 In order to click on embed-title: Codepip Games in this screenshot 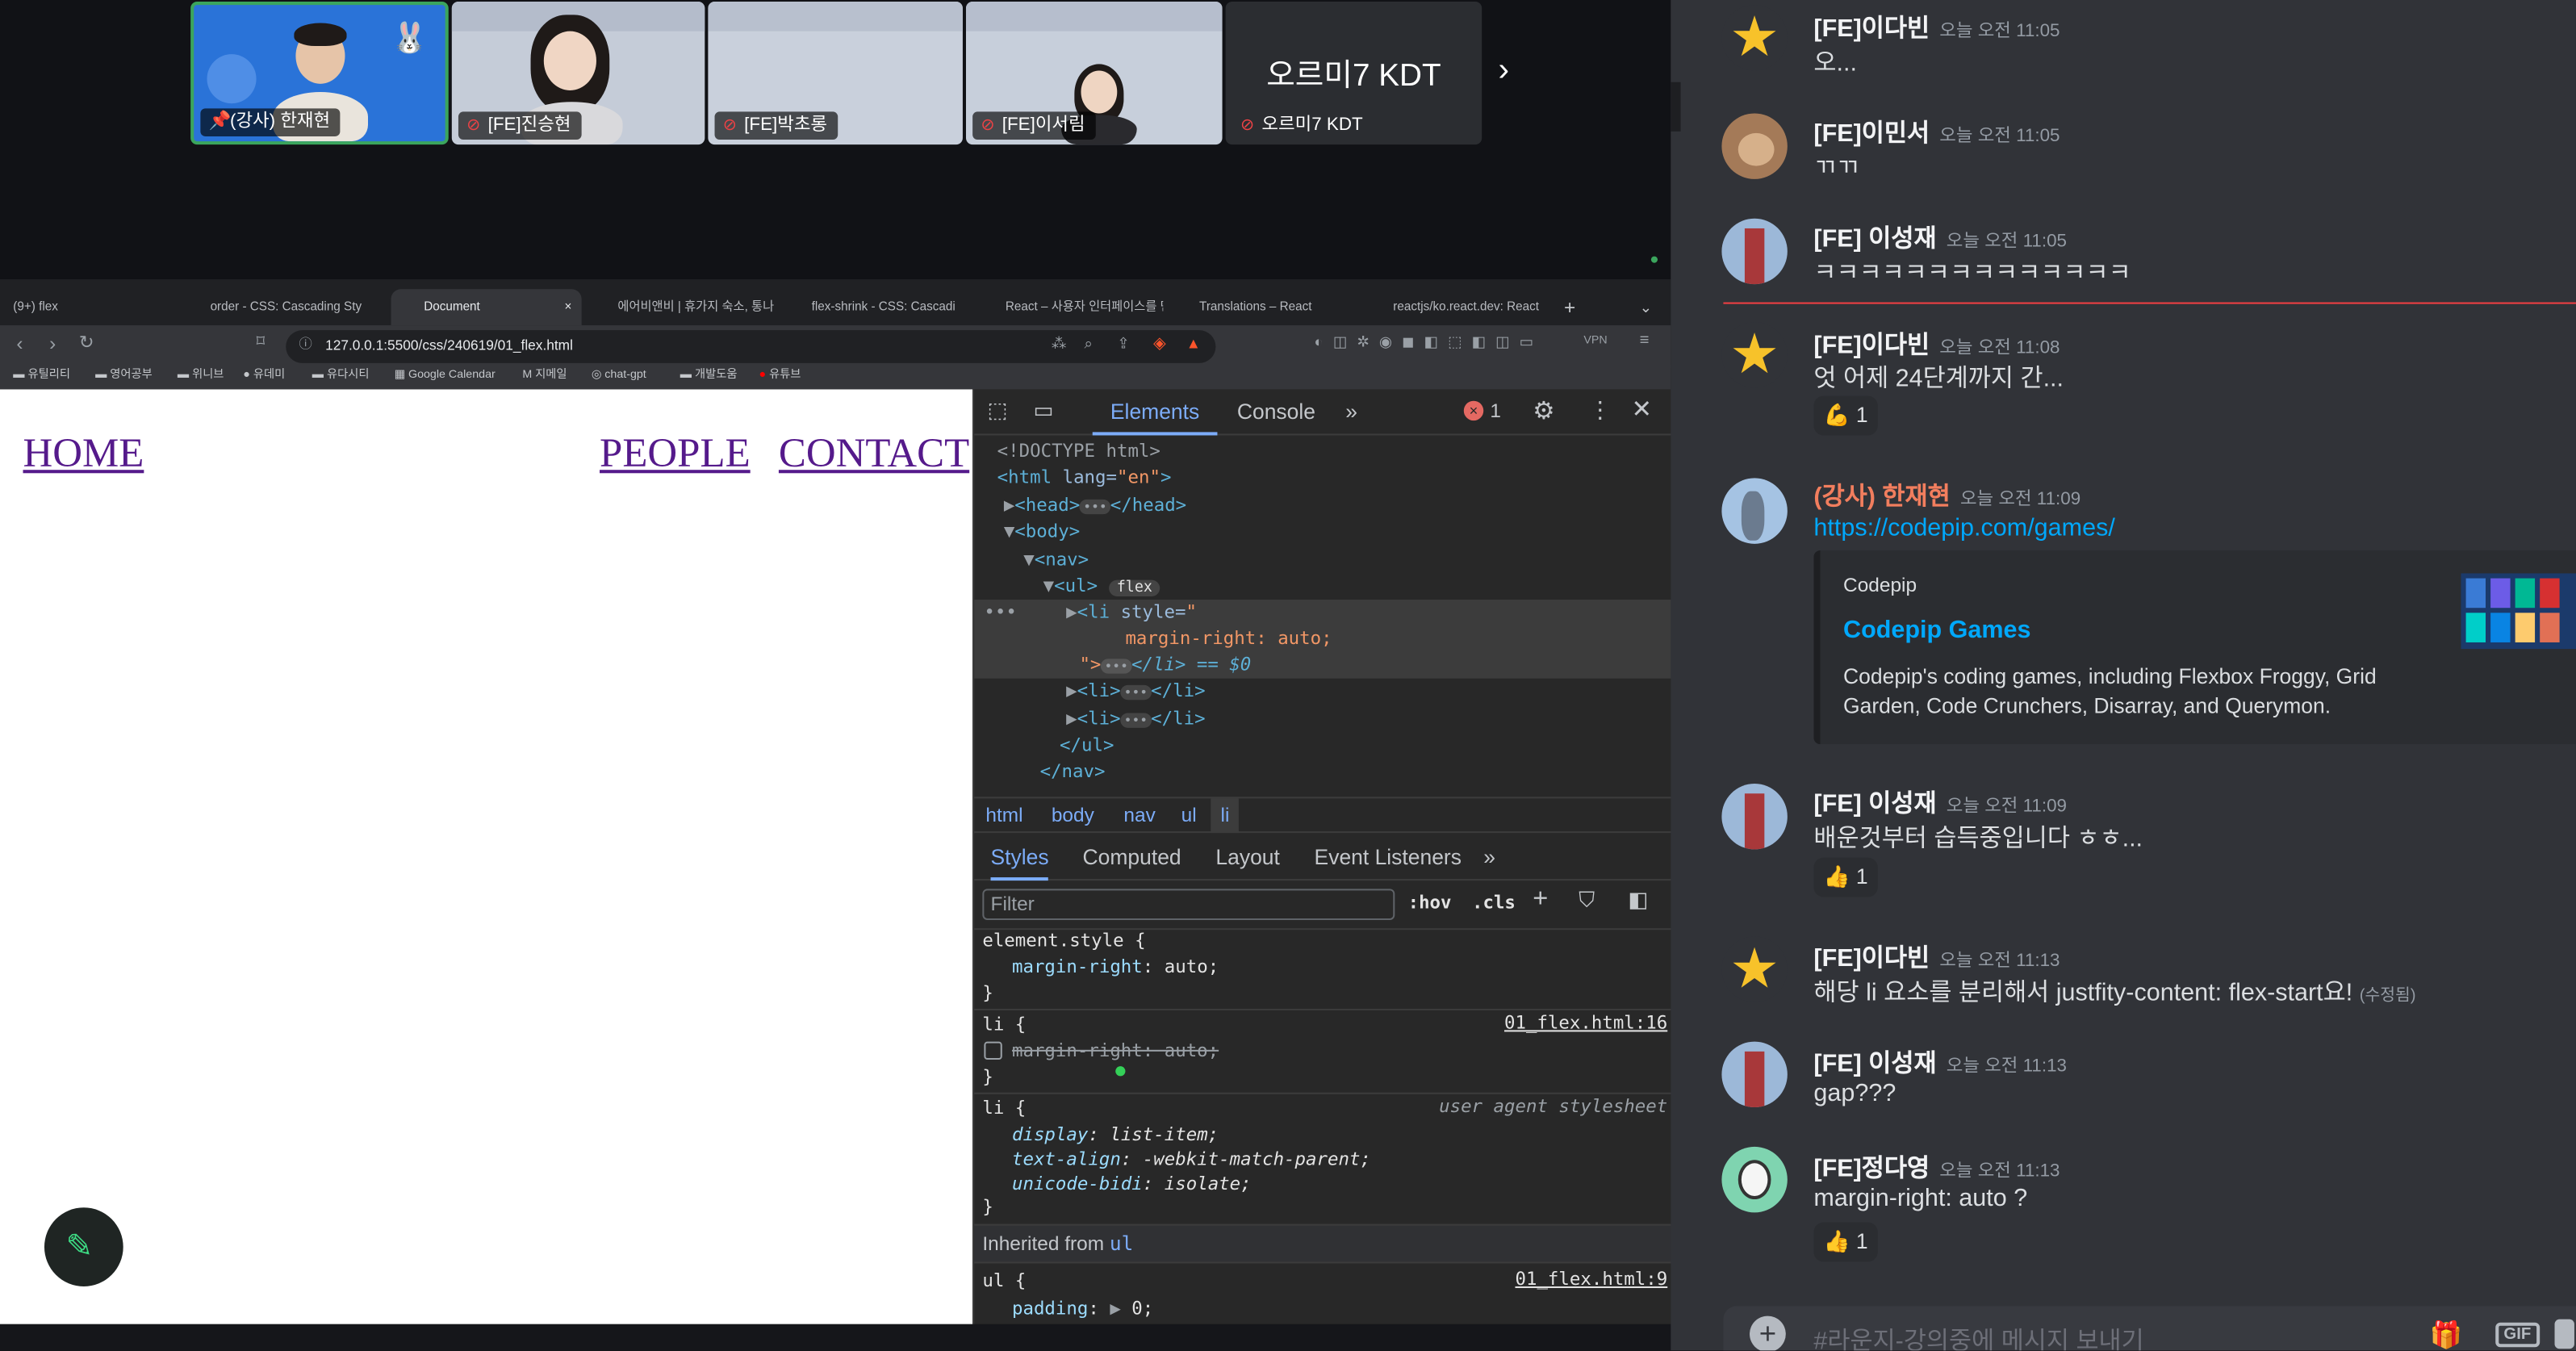, I will do `click(1936, 630)`.